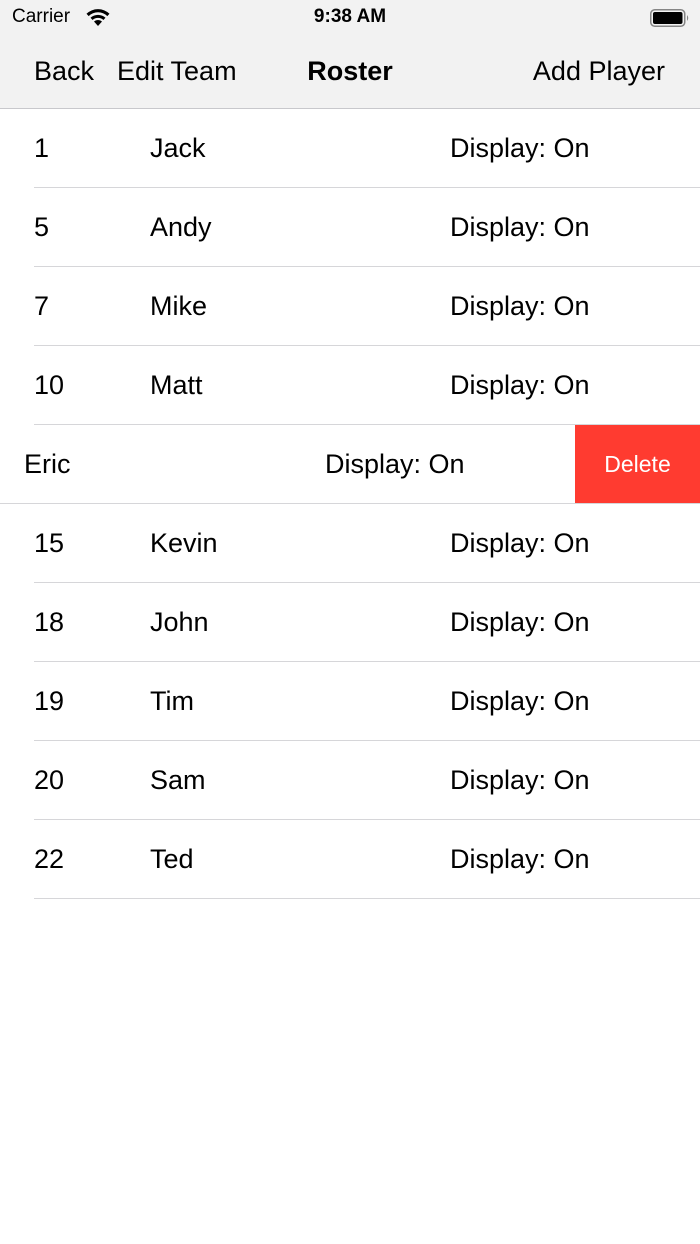 The width and height of the screenshot is (700, 1244). I want to click on player-number: 7, so click(42, 306).